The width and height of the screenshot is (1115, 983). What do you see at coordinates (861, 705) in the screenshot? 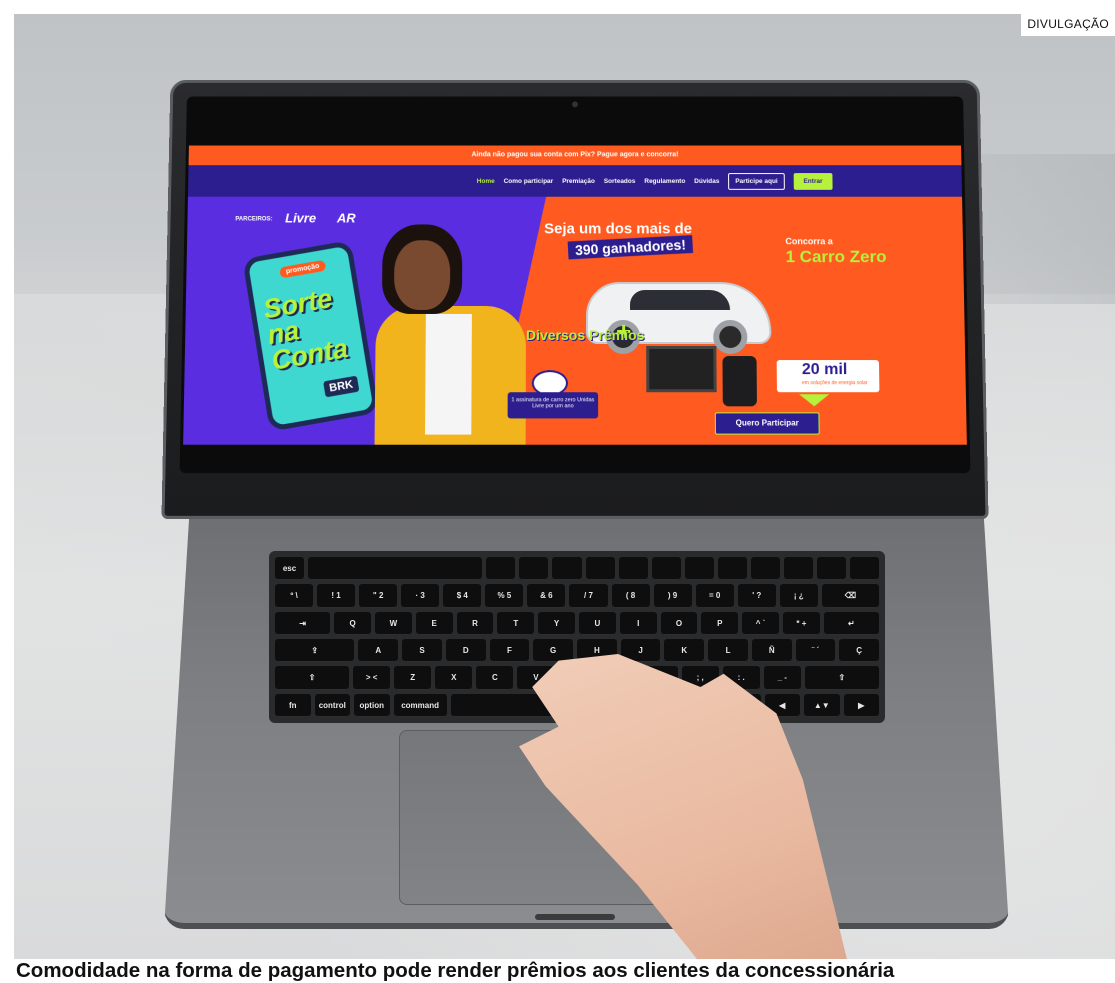
I see `key: ▶` at bounding box center [861, 705].